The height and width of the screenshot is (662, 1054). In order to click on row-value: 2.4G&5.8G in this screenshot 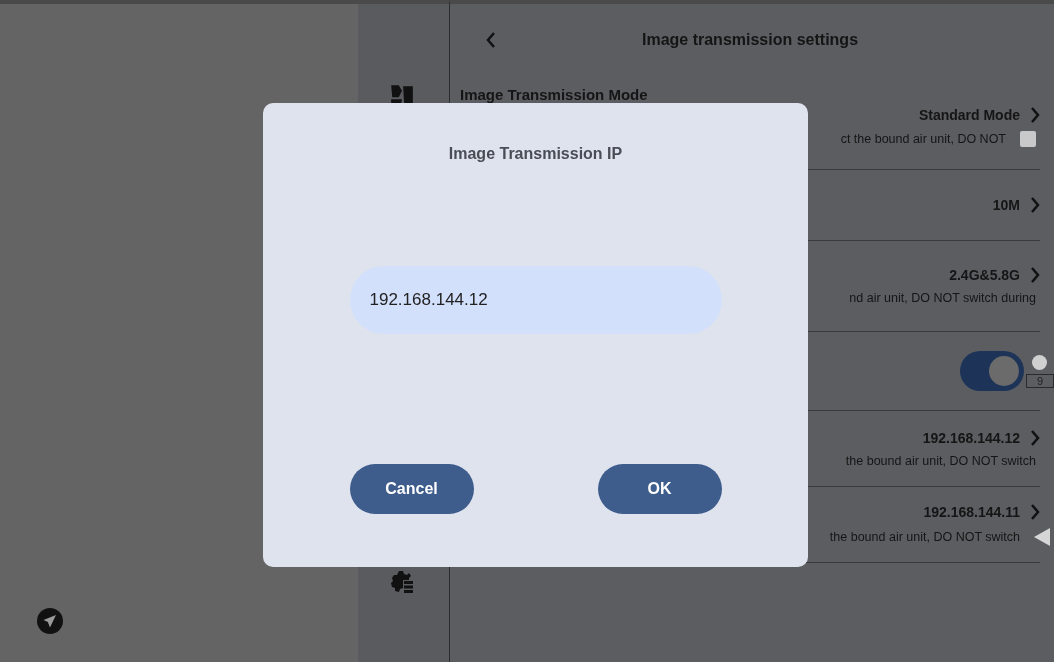, I will do `click(984, 275)`.